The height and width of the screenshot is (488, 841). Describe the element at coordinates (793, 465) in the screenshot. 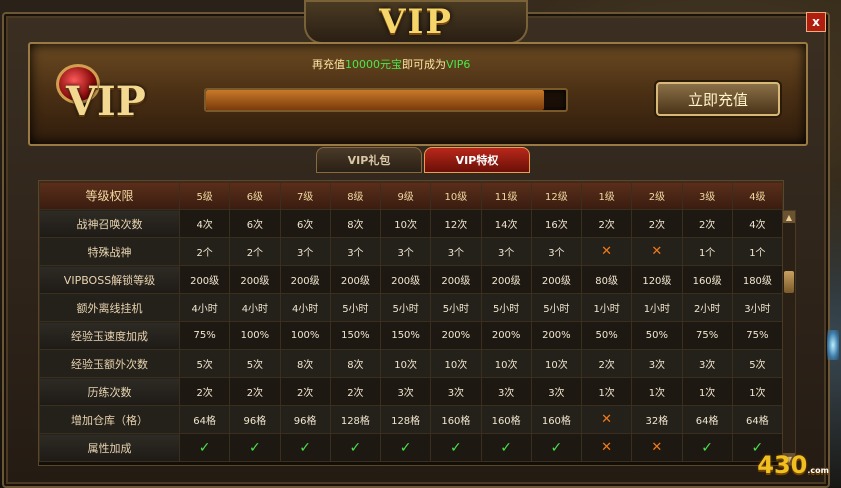

I see `site-watermark: 430.com` at that location.